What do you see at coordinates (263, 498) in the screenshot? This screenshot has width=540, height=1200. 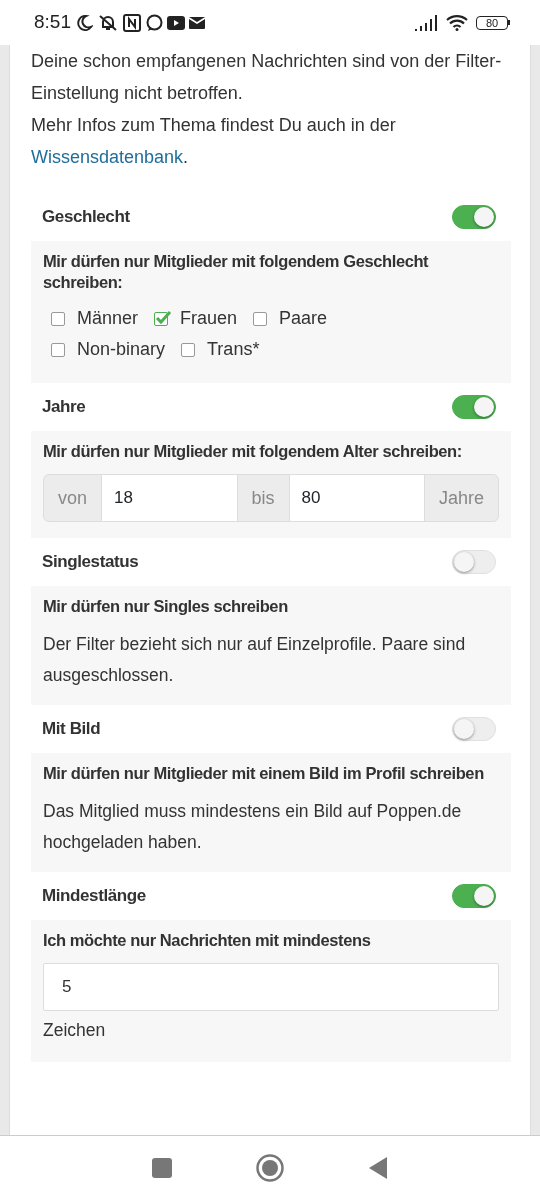 I see `range-label: bis` at bounding box center [263, 498].